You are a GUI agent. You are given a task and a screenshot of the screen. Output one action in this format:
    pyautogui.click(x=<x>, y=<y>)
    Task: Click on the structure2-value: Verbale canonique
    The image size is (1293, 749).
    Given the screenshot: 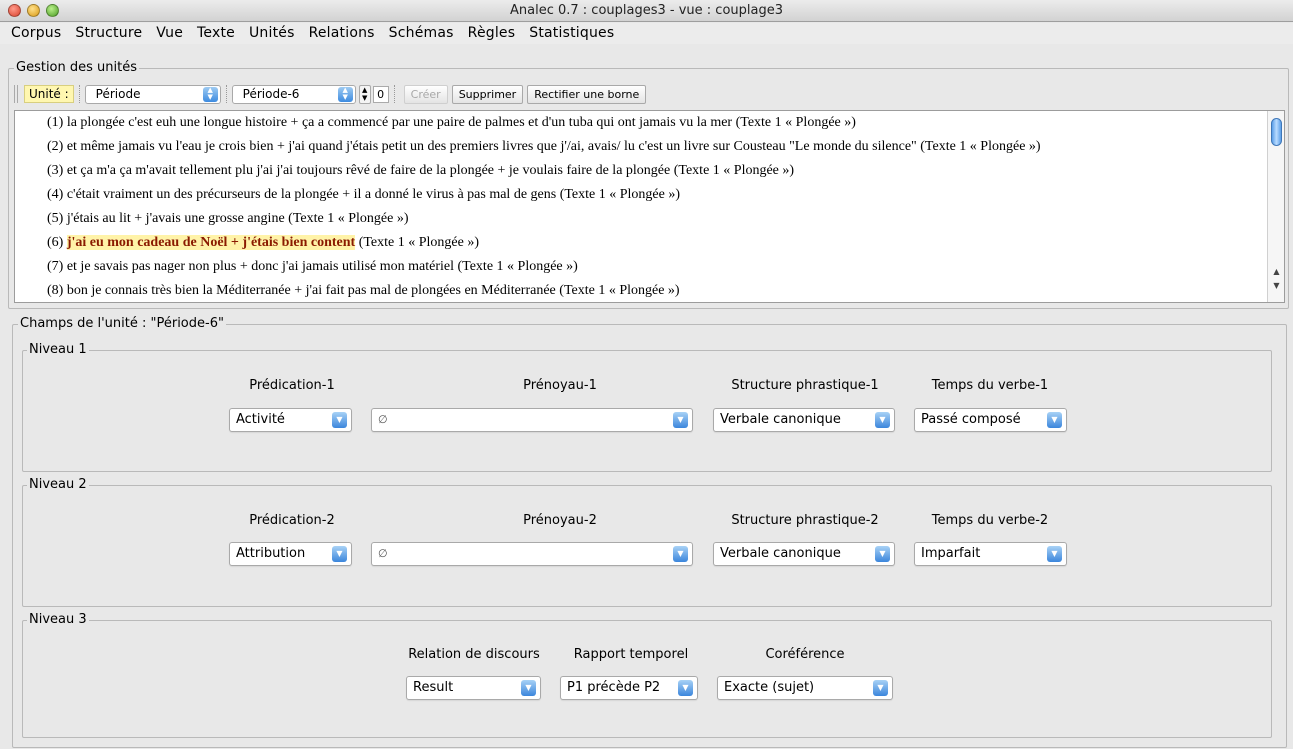 What is the action you would take?
    pyautogui.click(x=780, y=553)
    